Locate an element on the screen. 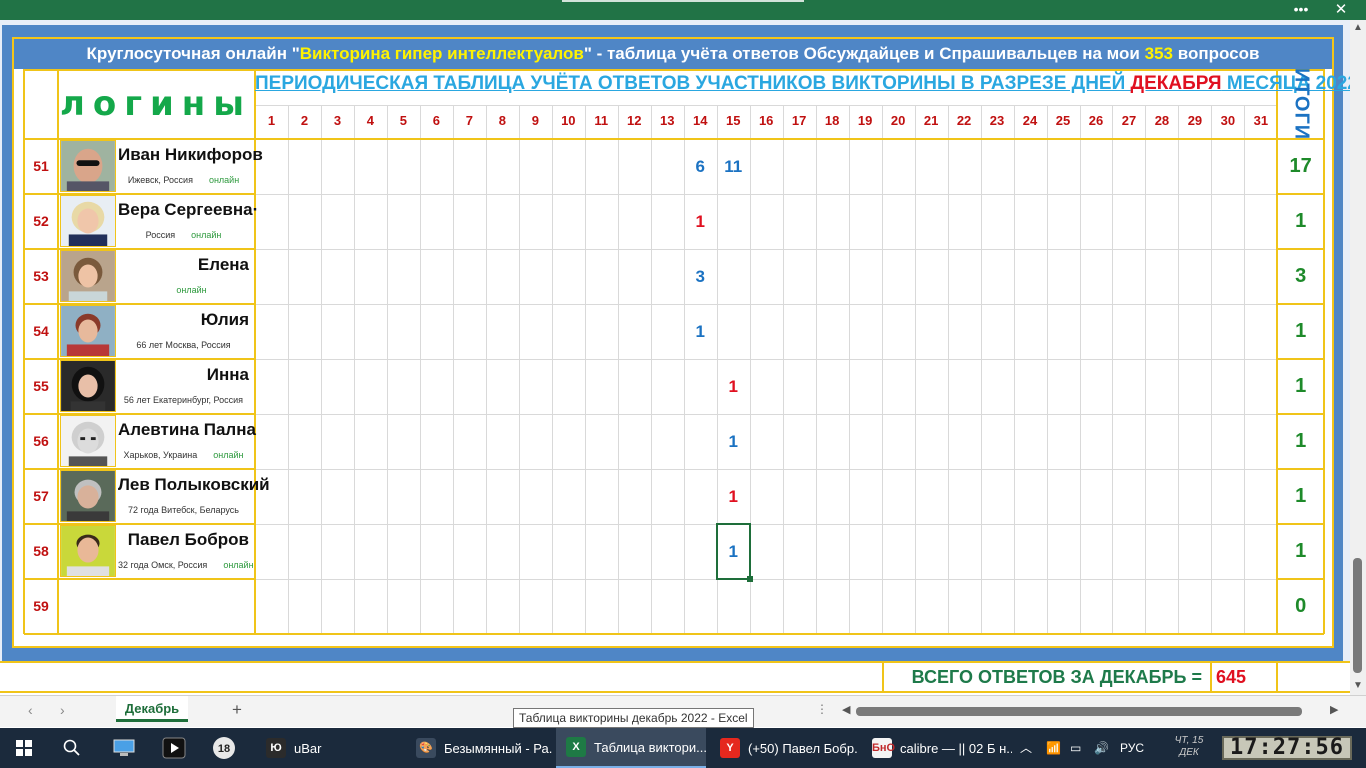  horizontal-scrollbar: ◀ ▶ is located at coordinates (1092, 711).